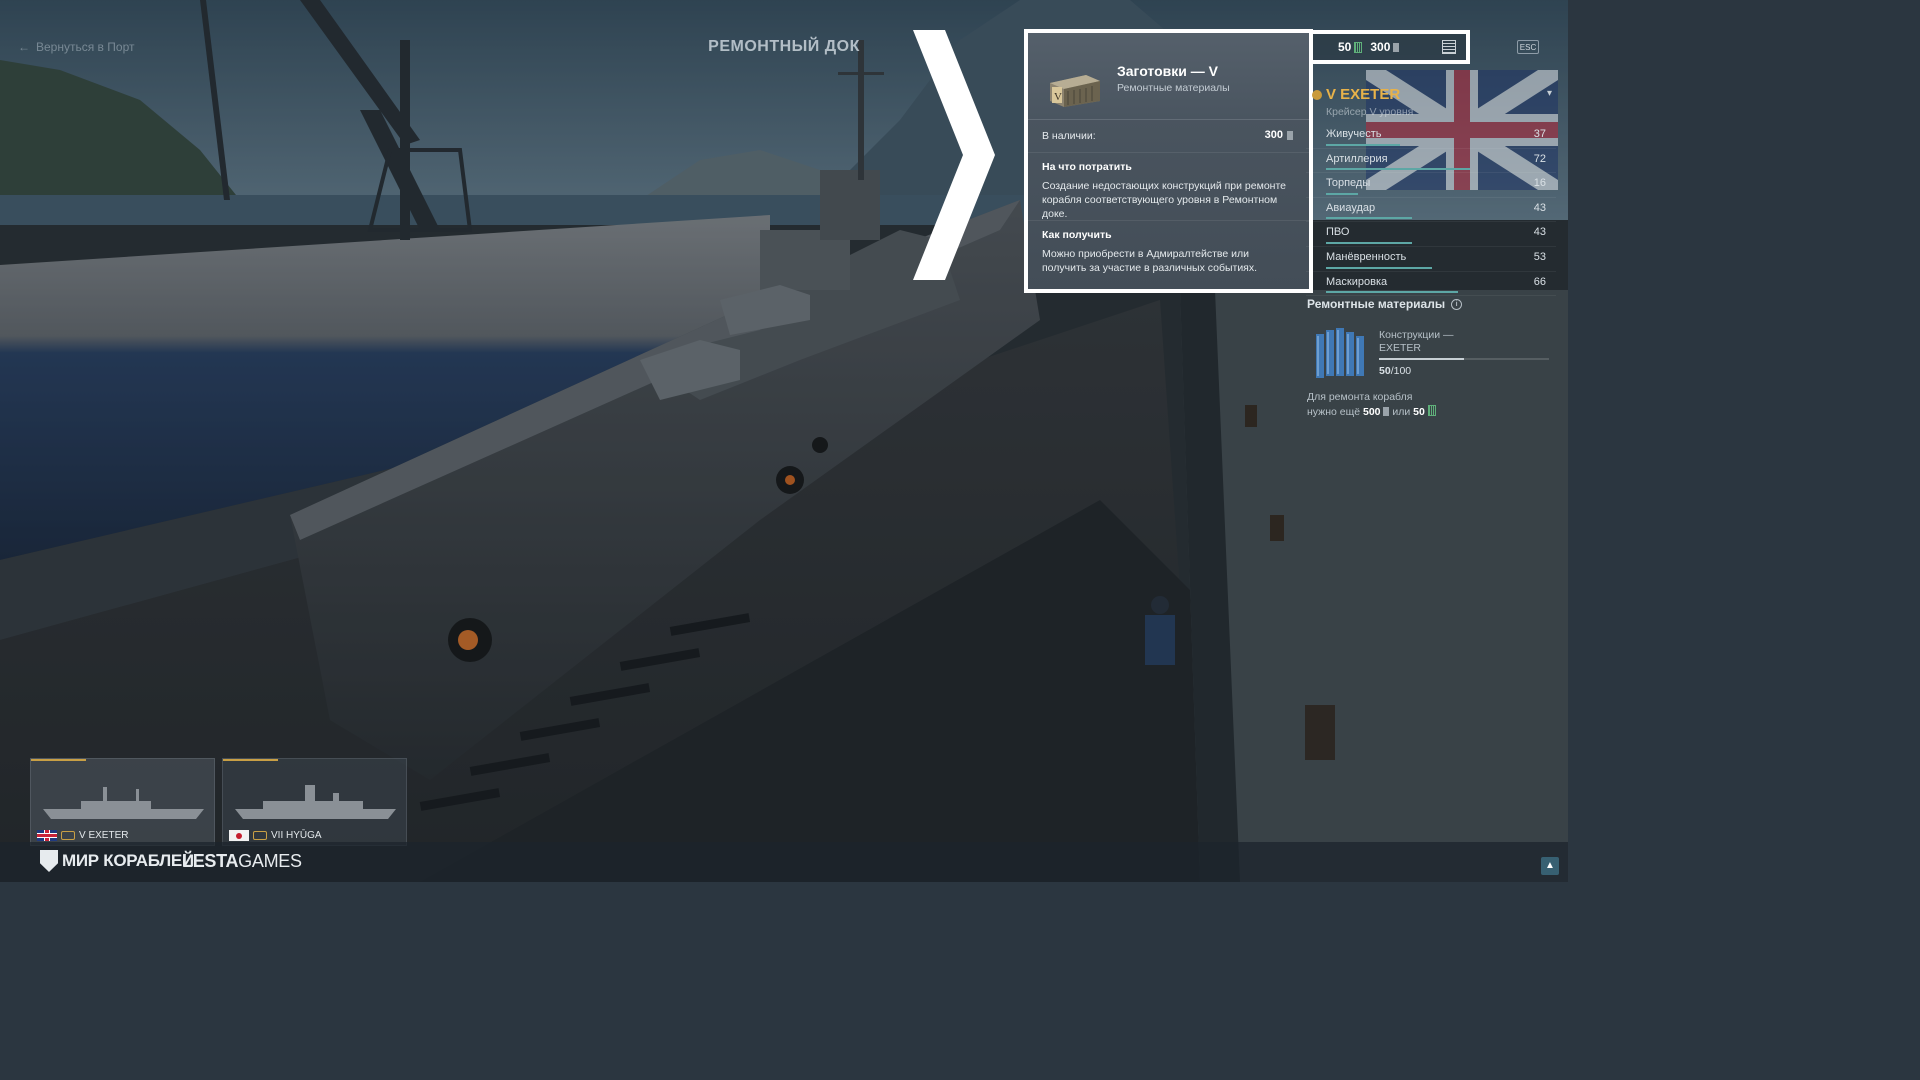 The width and height of the screenshot is (1920, 1080). What do you see at coordinates (1385, 371) in the screenshot?
I see `constructions-count-current: 50` at bounding box center [1385, 371].